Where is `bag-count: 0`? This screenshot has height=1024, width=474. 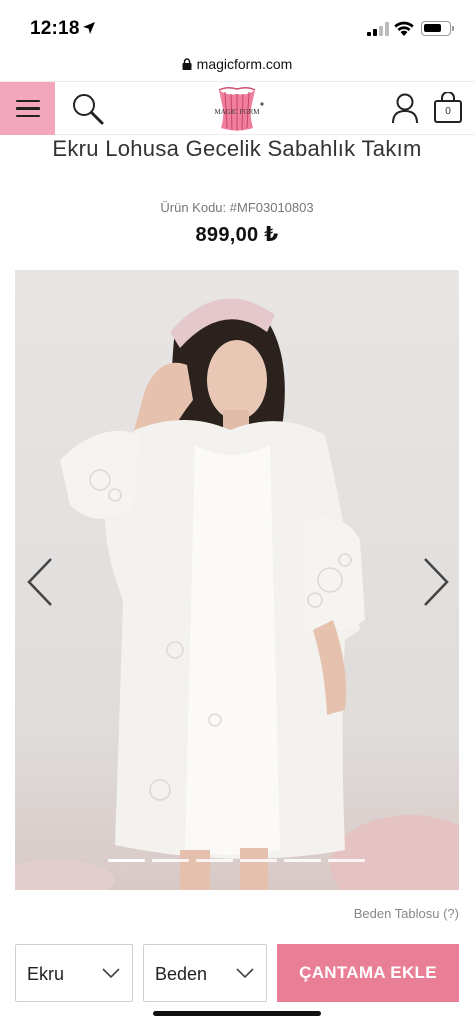
bag-count: 0 is located at coordinates (448, 111).